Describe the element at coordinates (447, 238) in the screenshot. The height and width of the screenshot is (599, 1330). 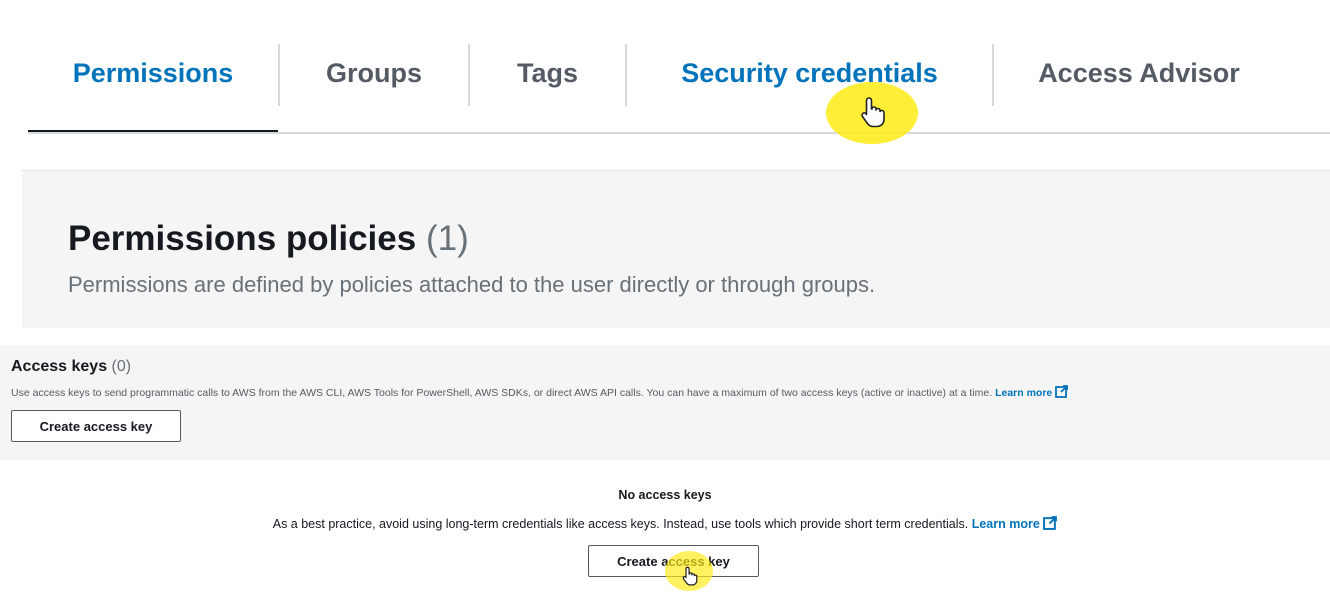
I see `permissions-policies-count: (1)` at that location.